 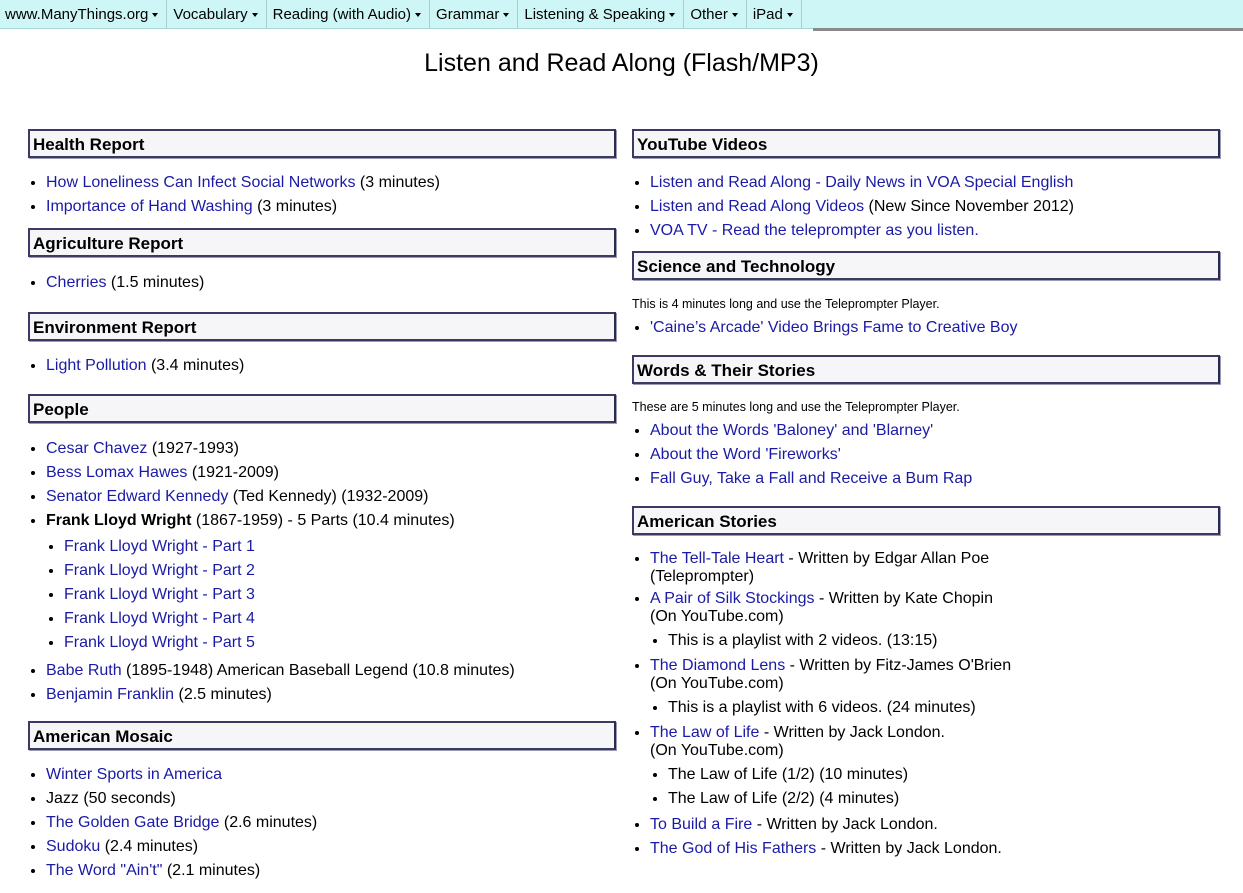 I want to click on story-text: Jazz (50 seconds), so click(x=111, y=798).